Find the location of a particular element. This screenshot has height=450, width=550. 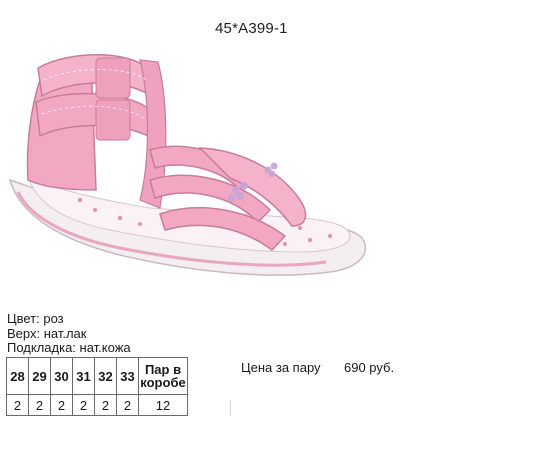

size-header: 32 is located at coordinates (105, 376).